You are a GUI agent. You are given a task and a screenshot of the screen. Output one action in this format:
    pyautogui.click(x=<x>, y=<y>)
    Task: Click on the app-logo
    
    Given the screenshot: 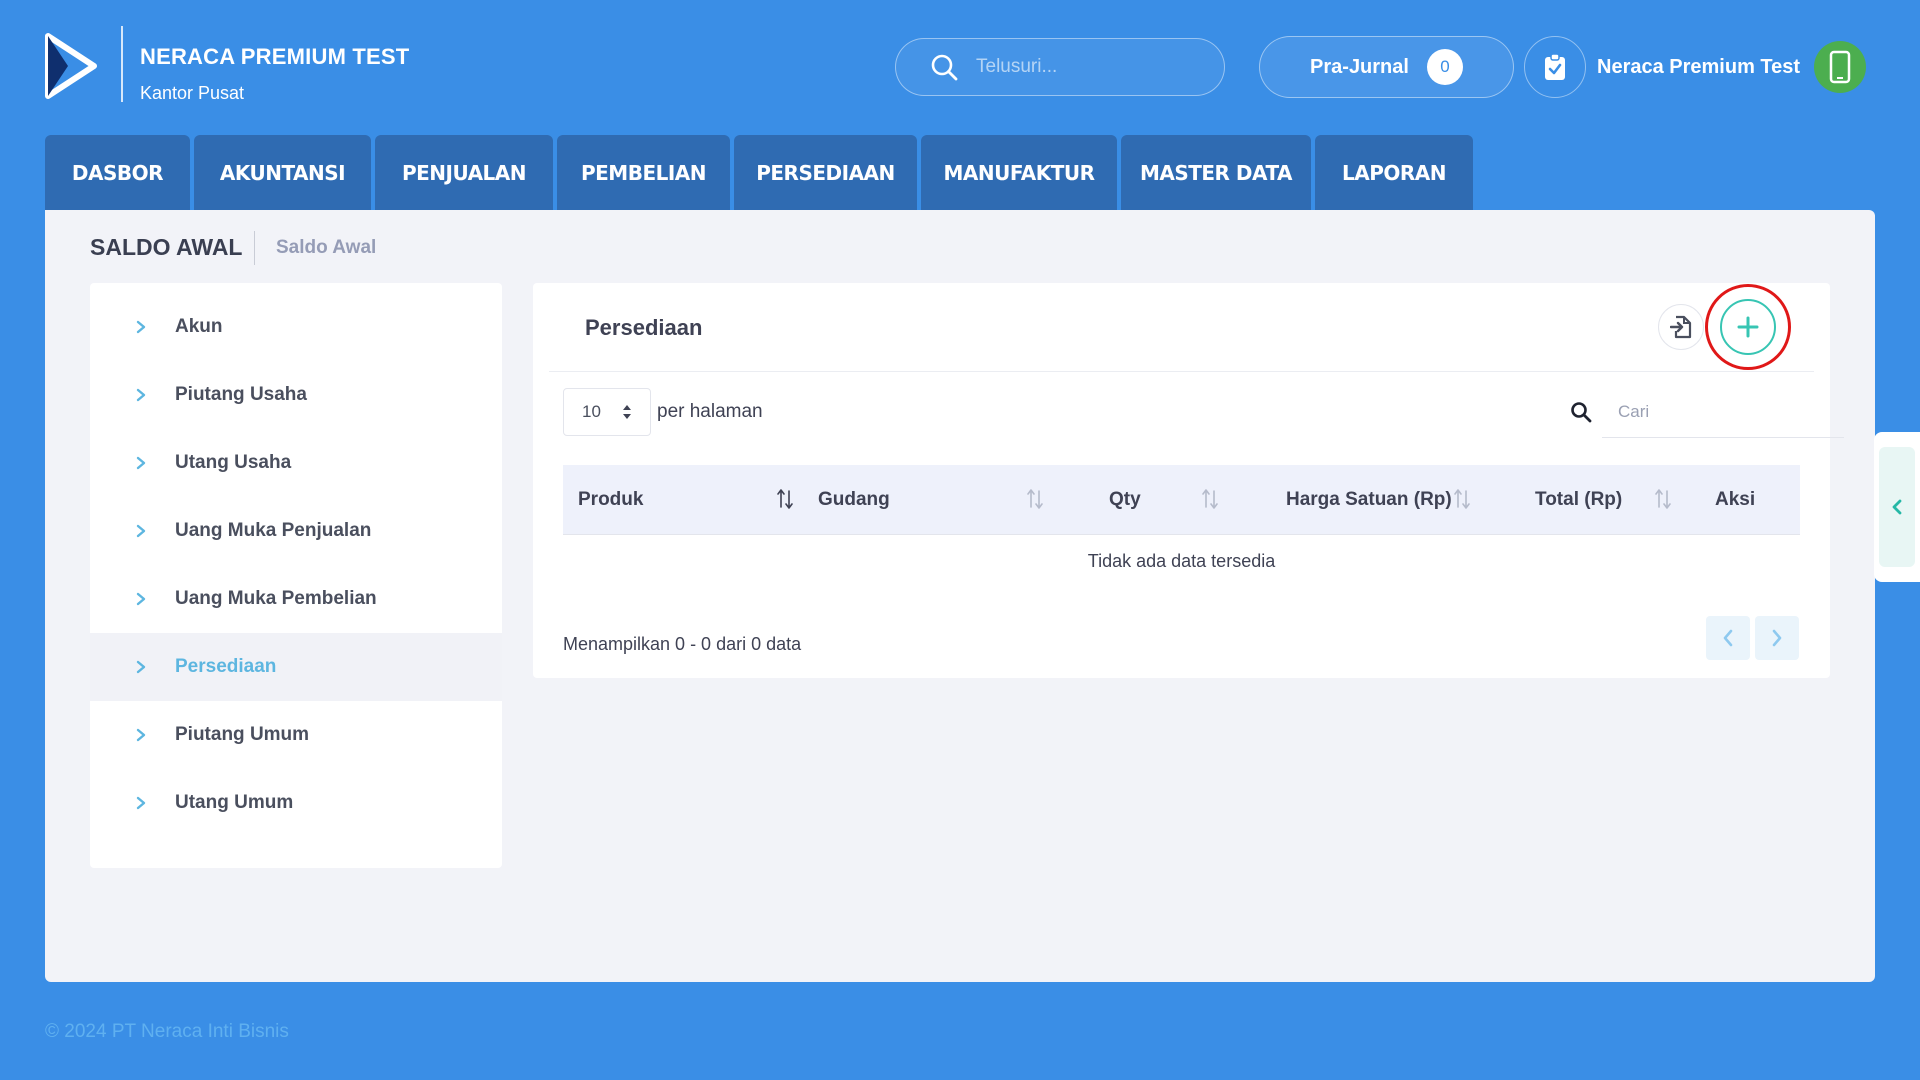 What is the action you would take?
    pyautogui.click(x=72, y=66)
    